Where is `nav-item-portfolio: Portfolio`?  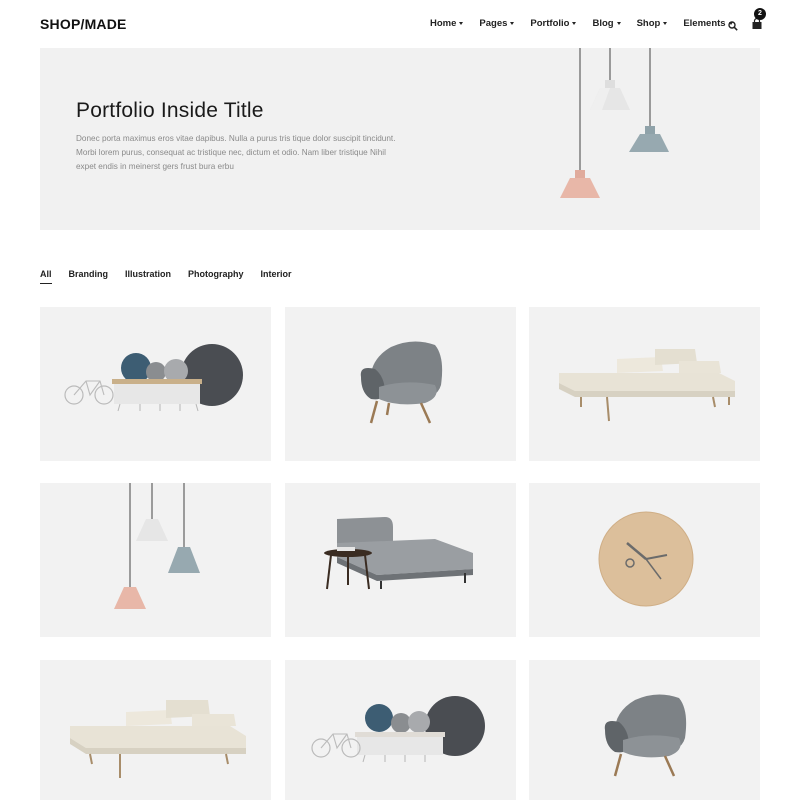 nav-item-portfolio: Portfolio is located at coordinates (553, 23).